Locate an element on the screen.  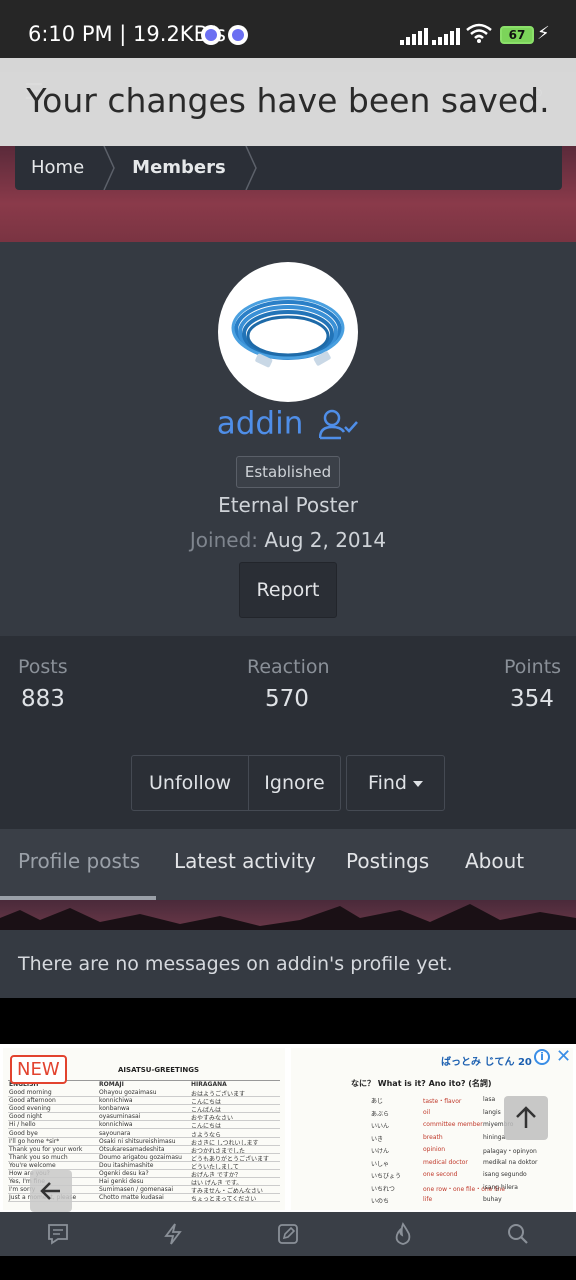
user-title: Eternal Poster is located at coordinates (288, 505).